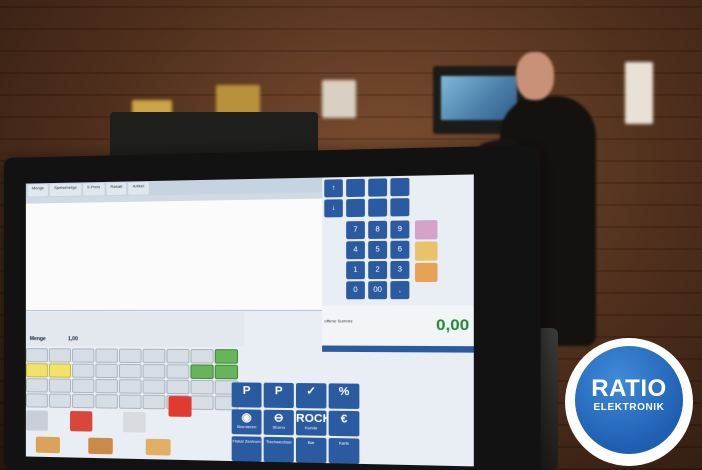 Image resolution: width=702 pixels, height=470 pixels. What do you see at coordinates (311, 442) in the screenshot?
I see `function-key-label: Bar` at bounding box center [311, 442].